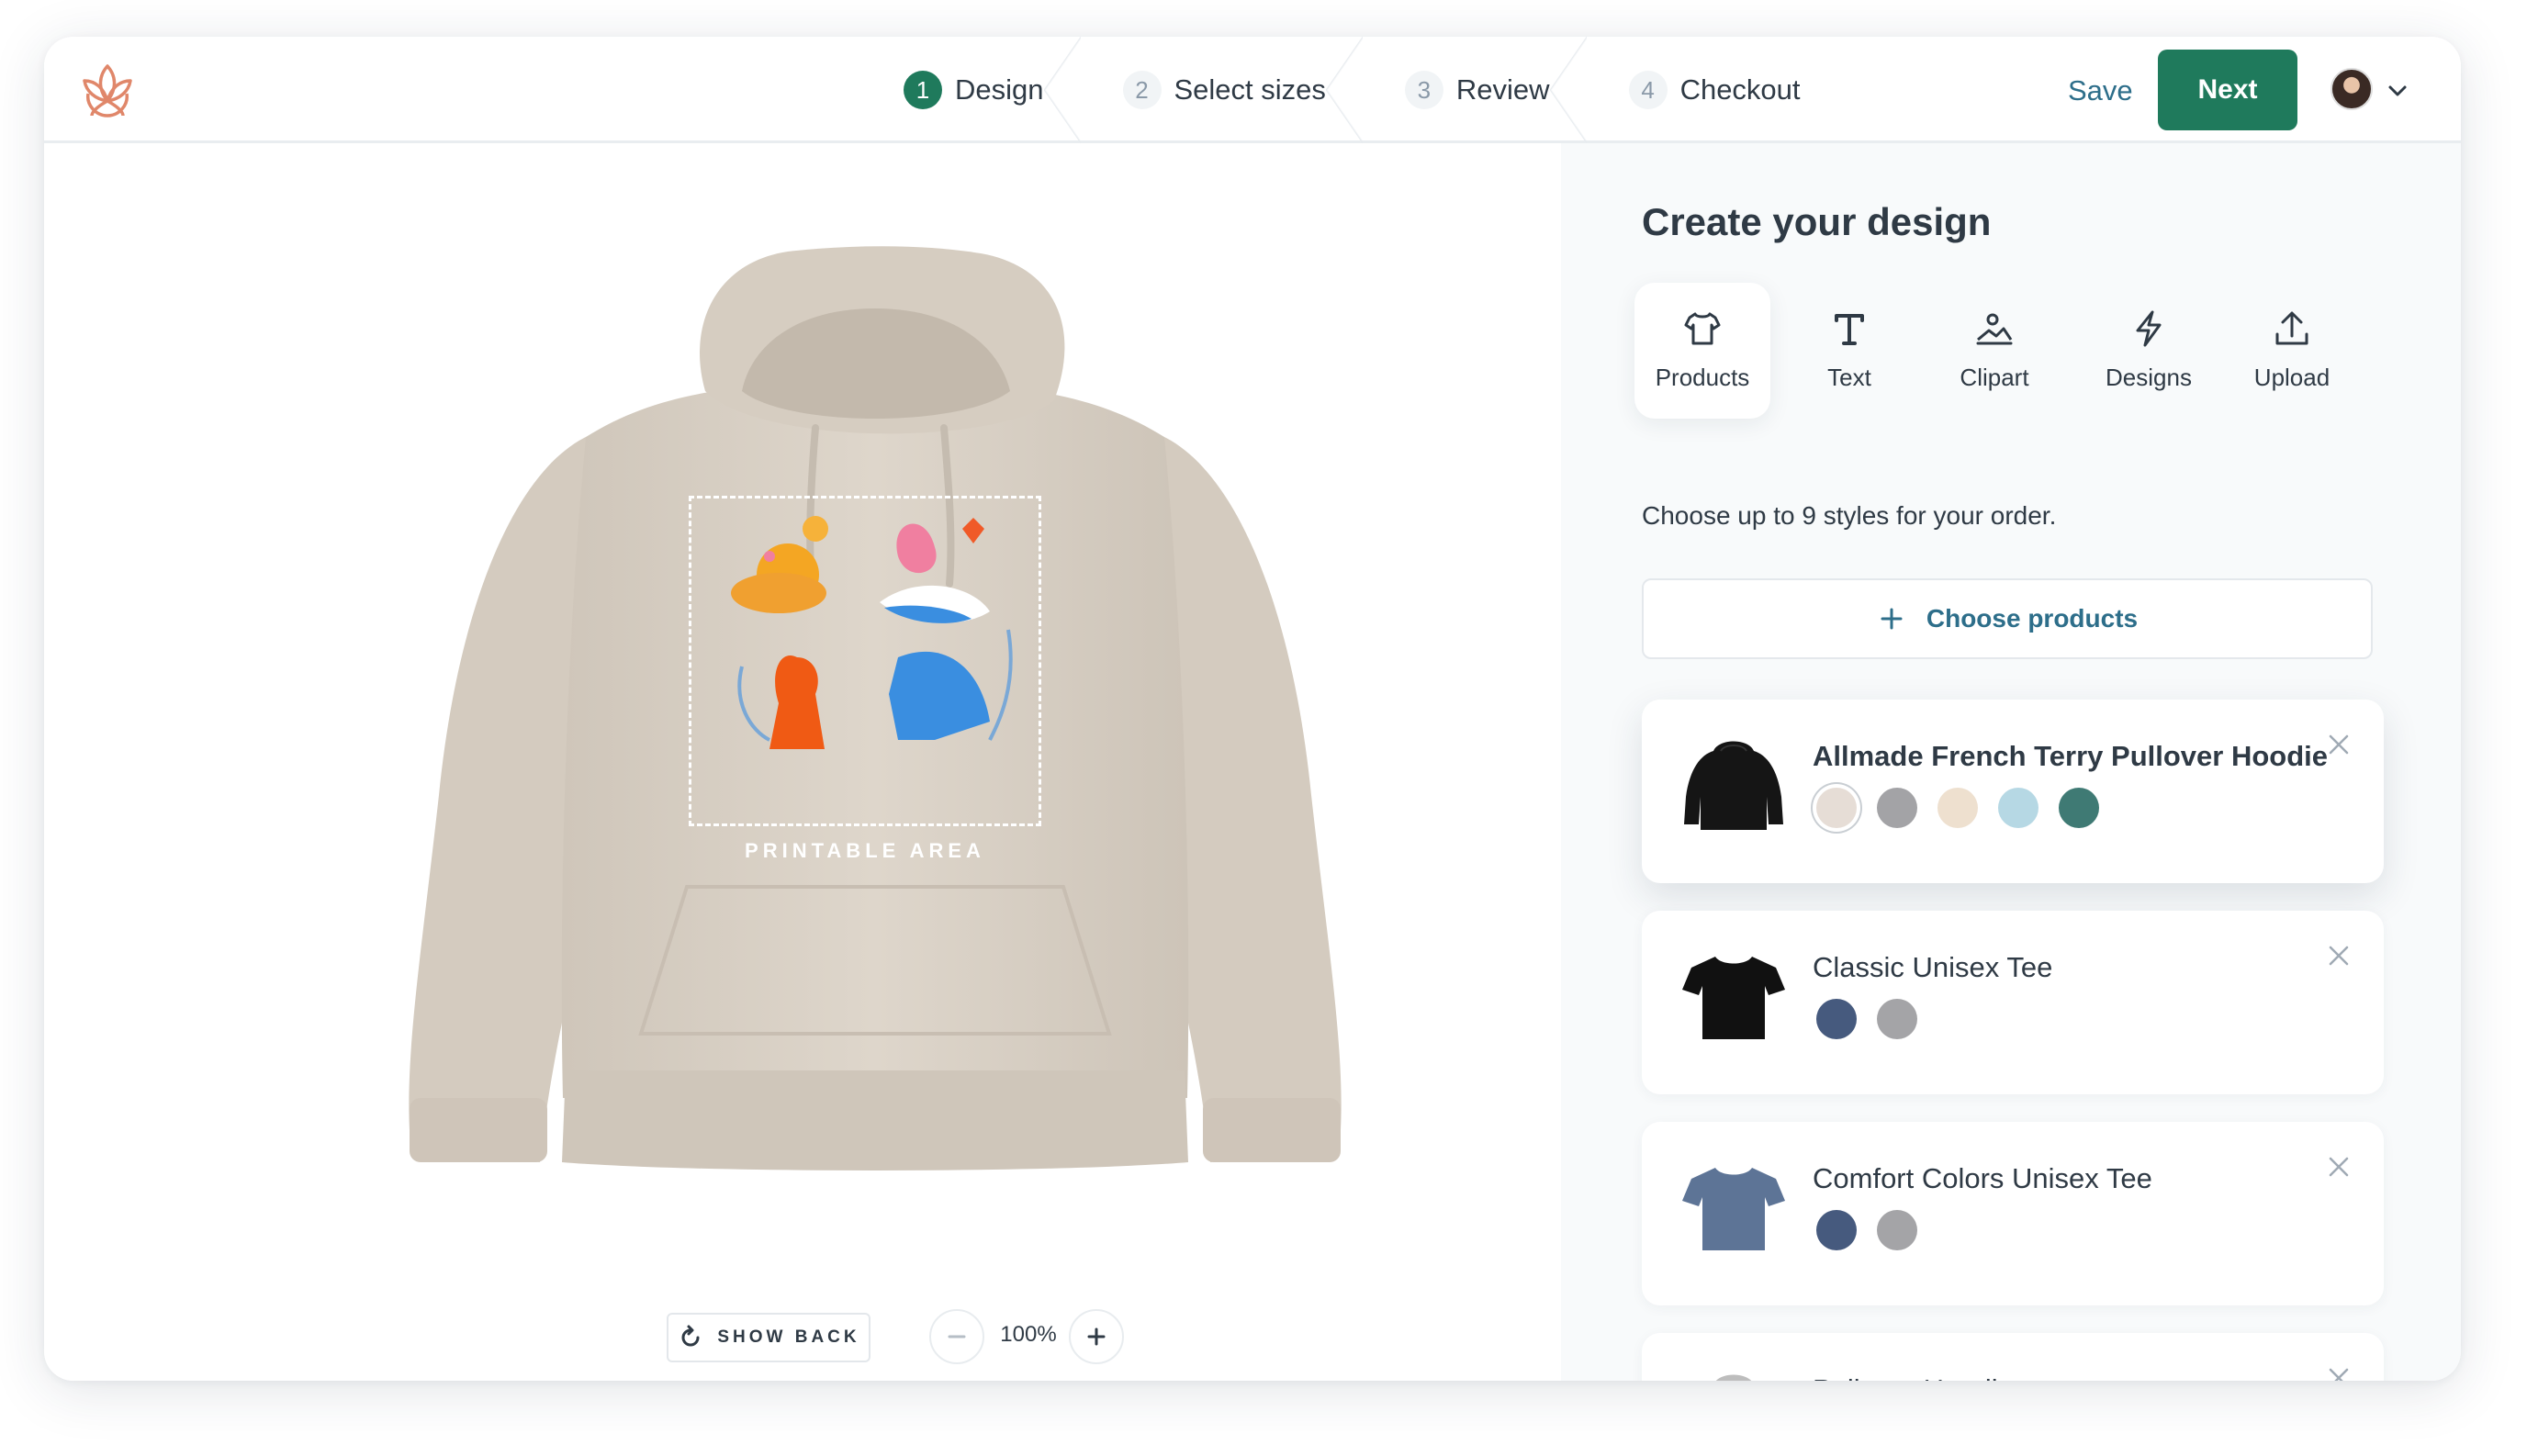 The height and width of the screenshot is (1456, 2527). Describe the element at coordinates (1000, 89) in the screenshot. I see `step-label: Design` at that location.